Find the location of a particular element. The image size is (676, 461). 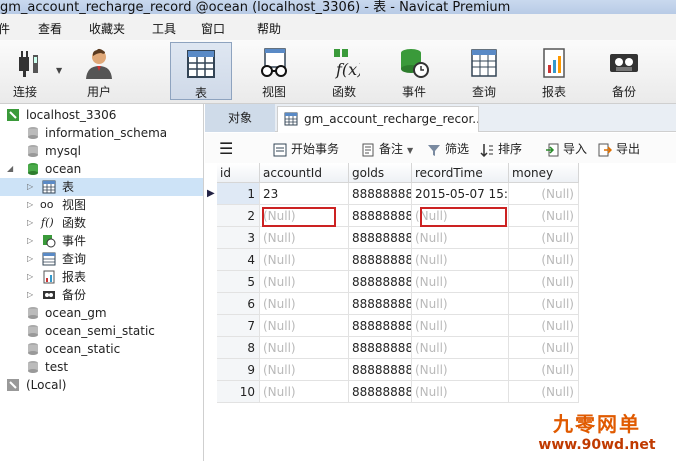

cell-id: 9 is located at coordinates (238, 370).